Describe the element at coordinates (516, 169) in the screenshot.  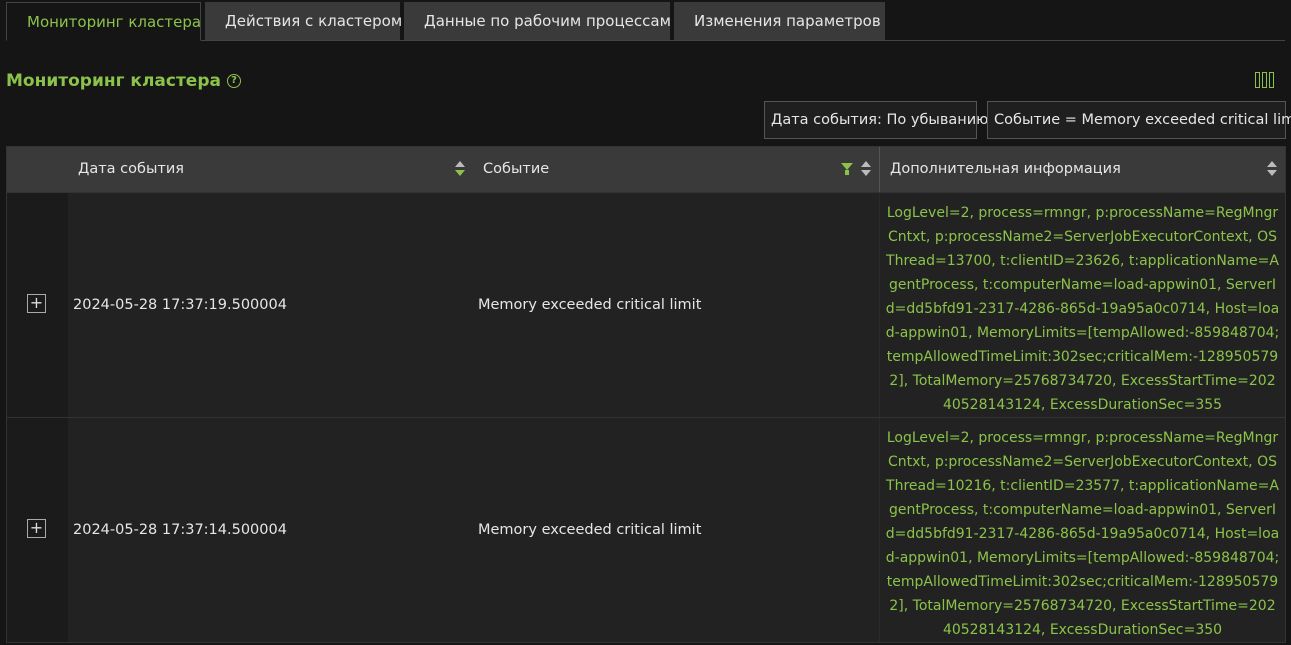
I see `header-event-label: Событие` at that location.